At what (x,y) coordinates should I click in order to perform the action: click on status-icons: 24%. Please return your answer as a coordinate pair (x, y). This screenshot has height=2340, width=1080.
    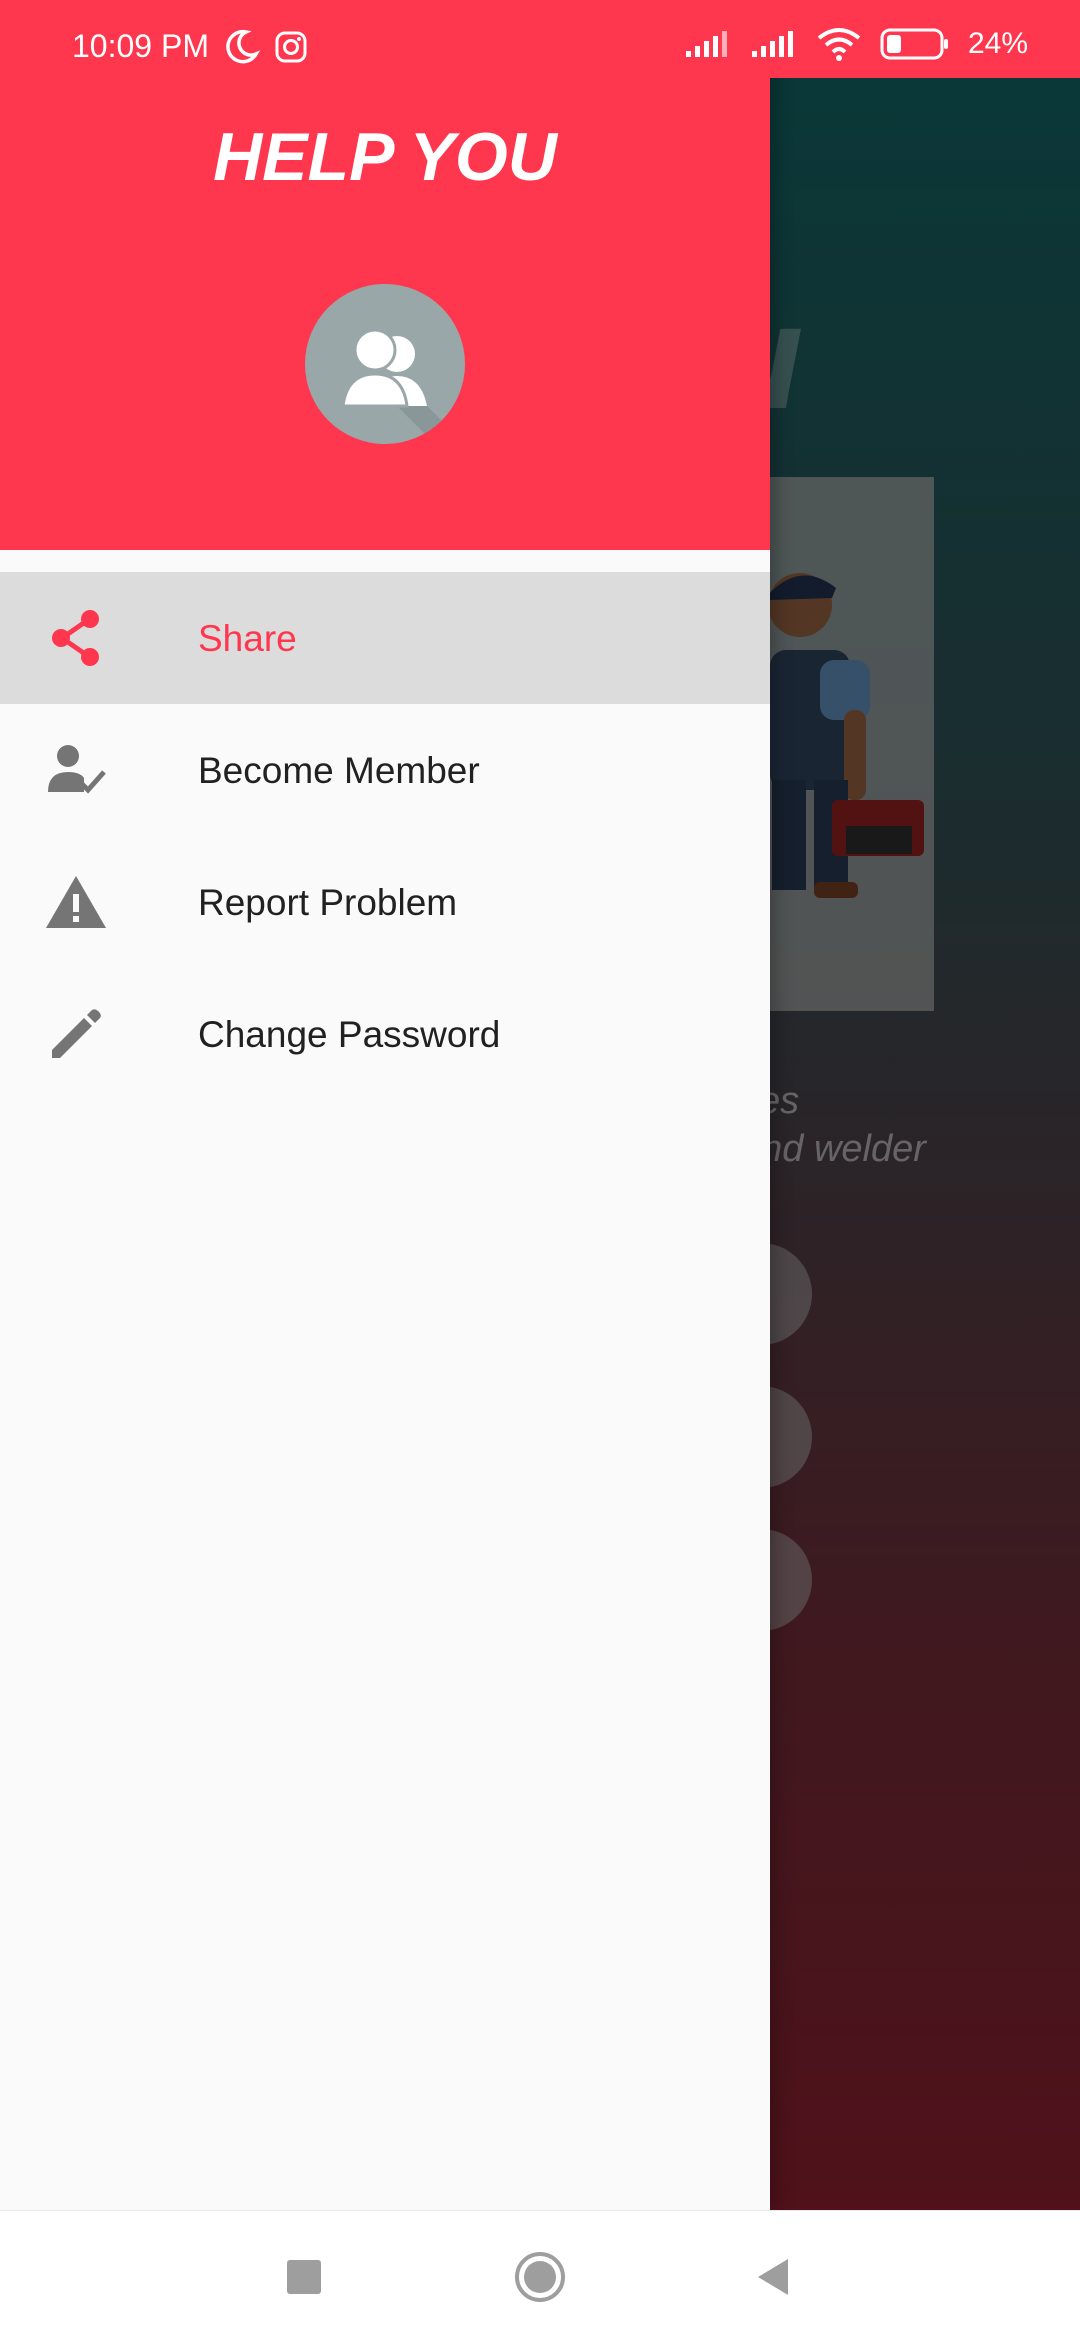
    Looking at the image, I should click on (856, 44).